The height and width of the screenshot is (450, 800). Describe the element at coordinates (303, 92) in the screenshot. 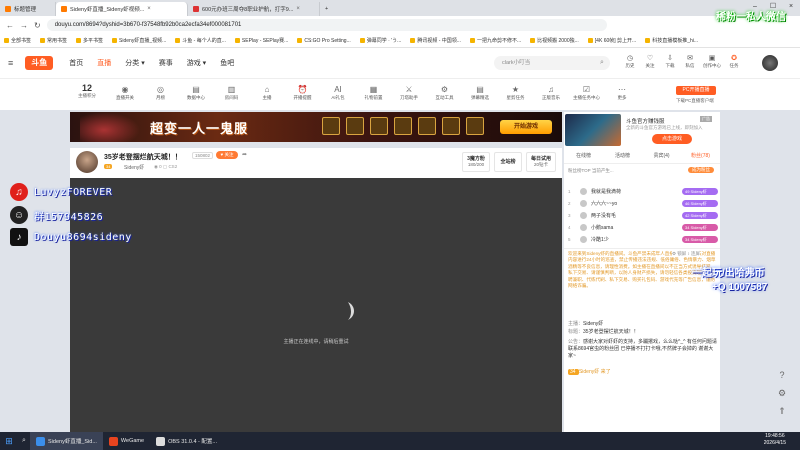

I see `anchor-tool-item: ⏰ 开播提醒` at that location.